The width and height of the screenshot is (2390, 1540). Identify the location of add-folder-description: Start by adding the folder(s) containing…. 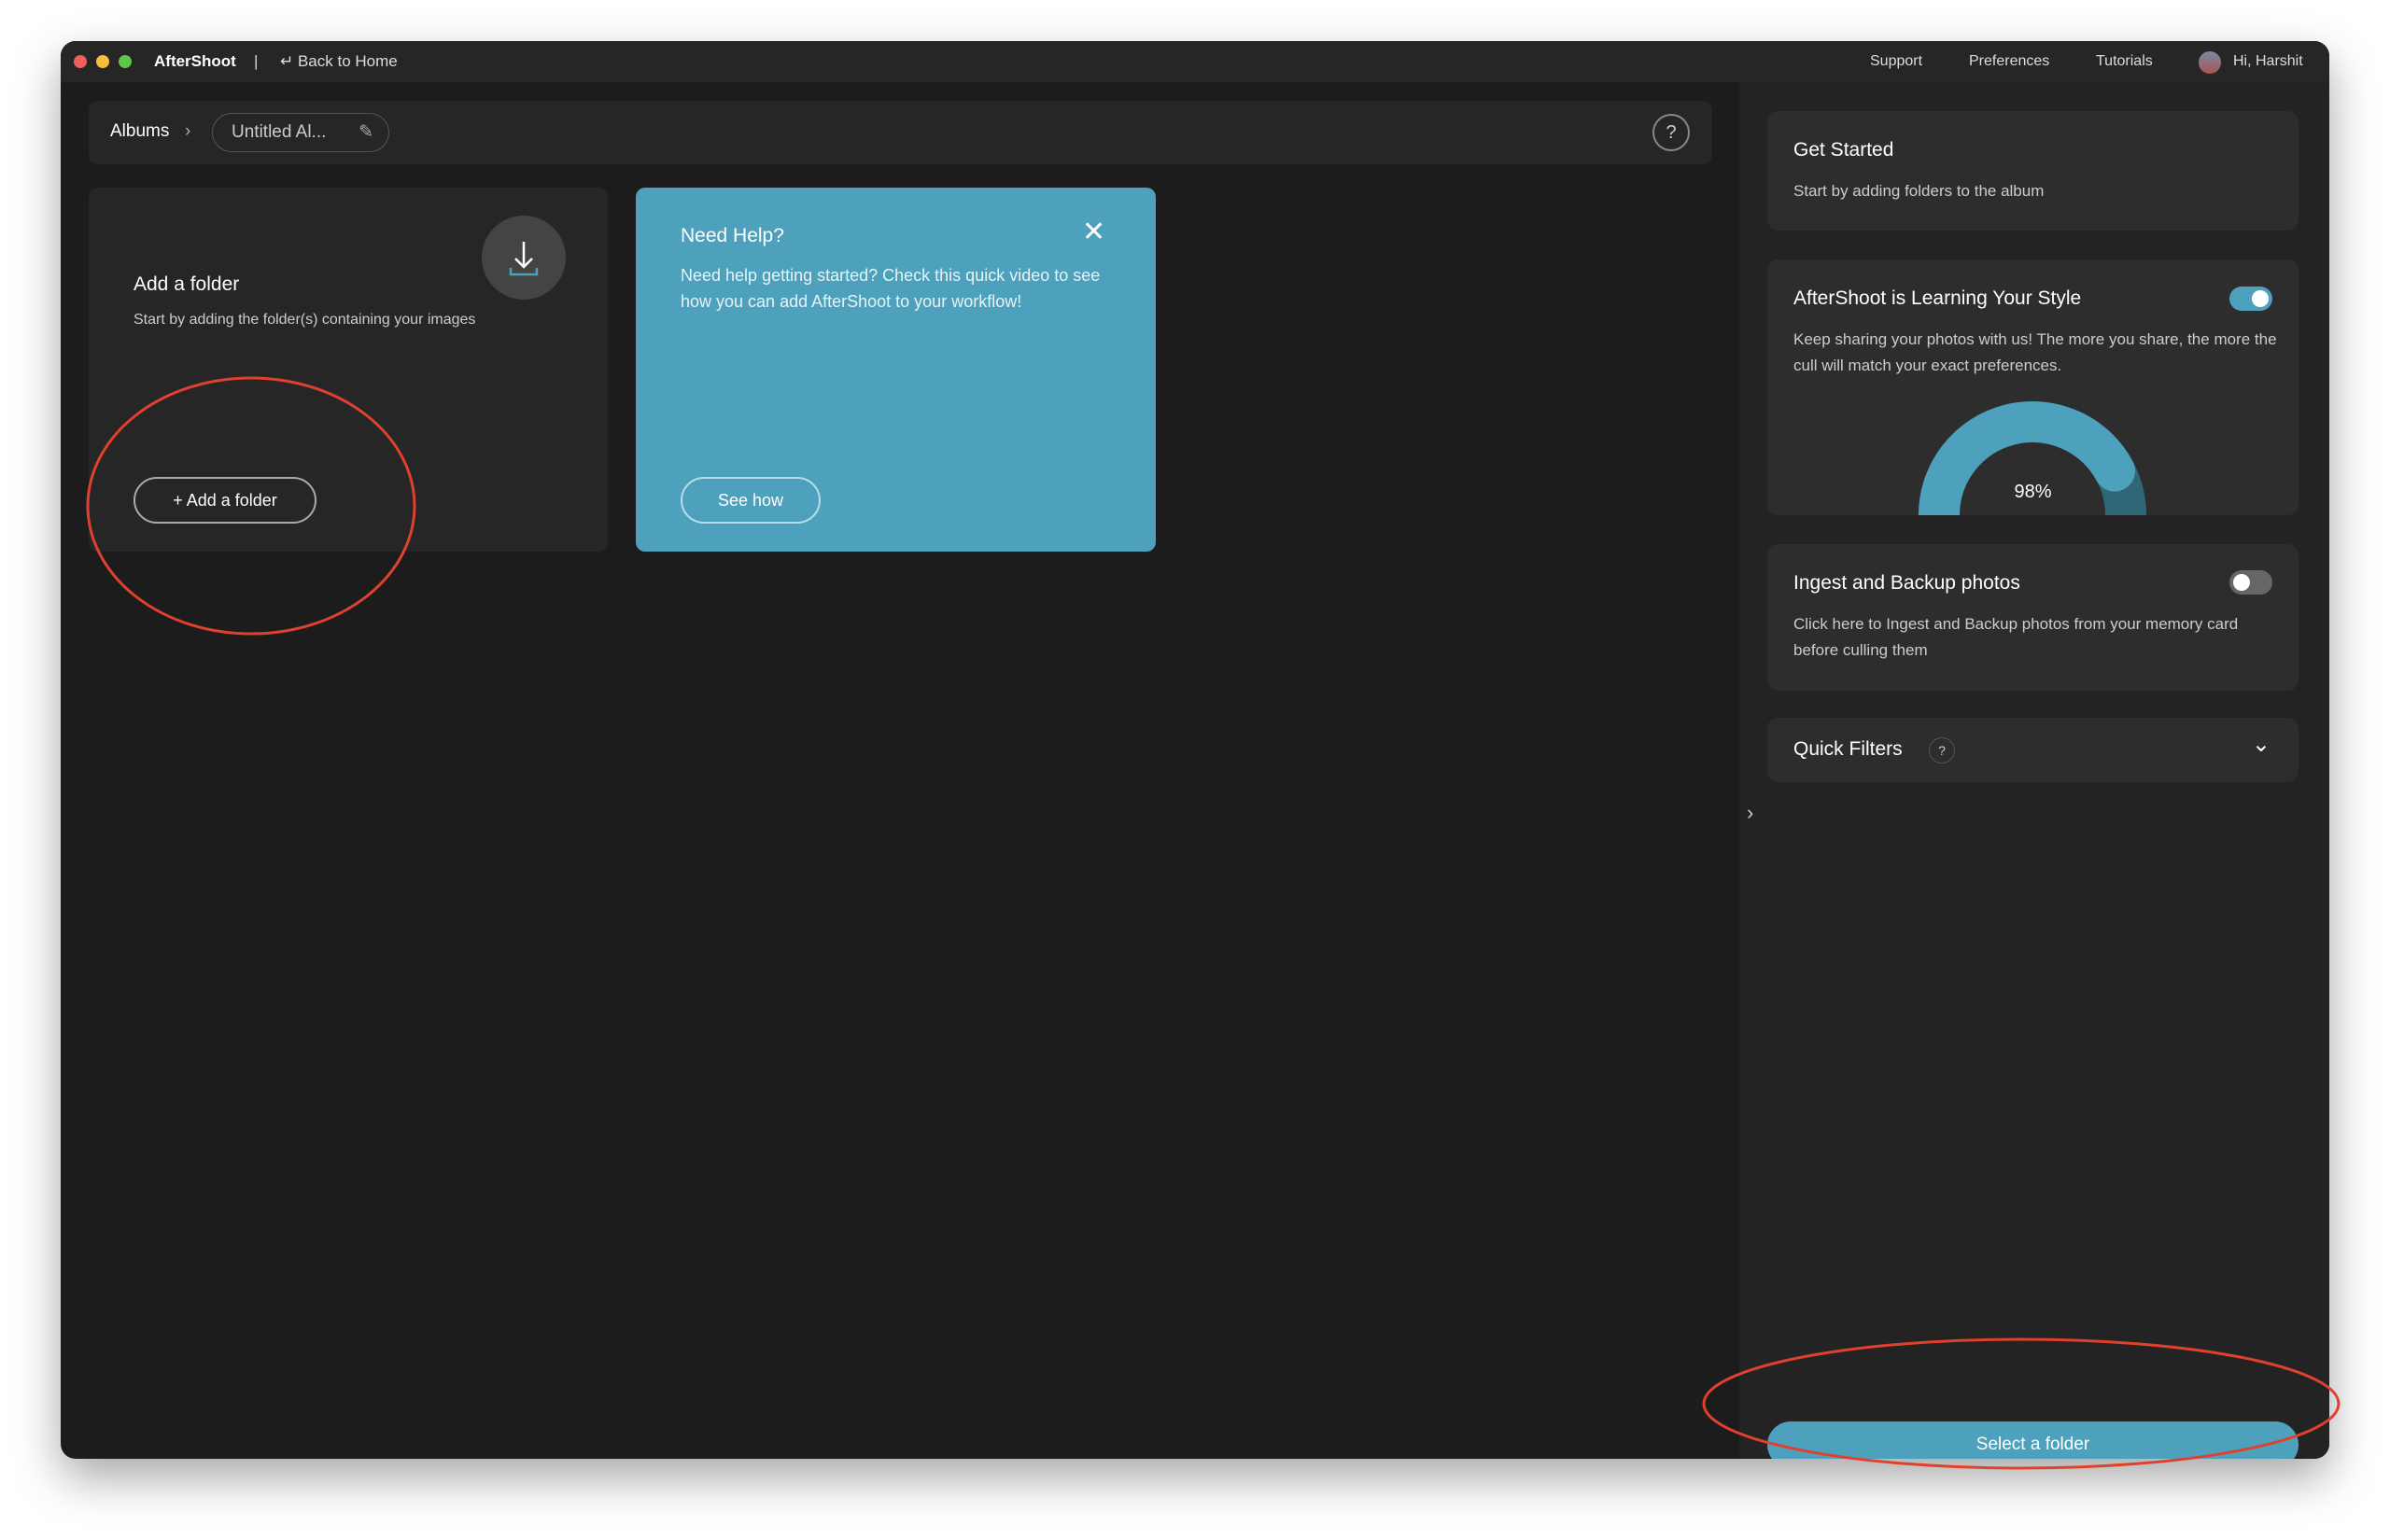
(305, 320).